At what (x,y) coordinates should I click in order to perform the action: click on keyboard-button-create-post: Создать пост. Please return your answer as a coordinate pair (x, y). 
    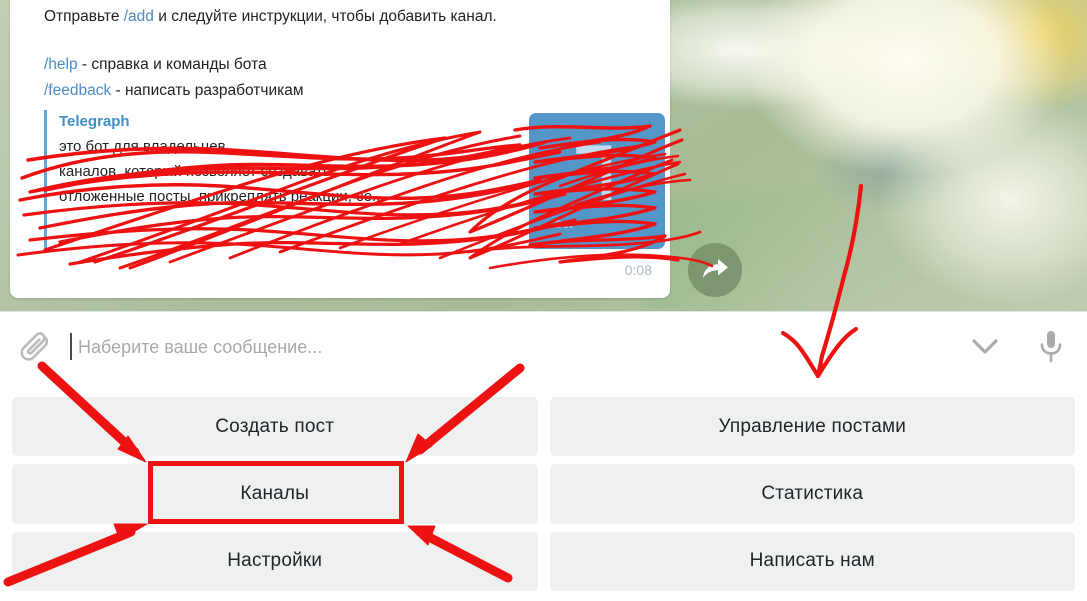
    Looking at the image, I should click on (275, 427).